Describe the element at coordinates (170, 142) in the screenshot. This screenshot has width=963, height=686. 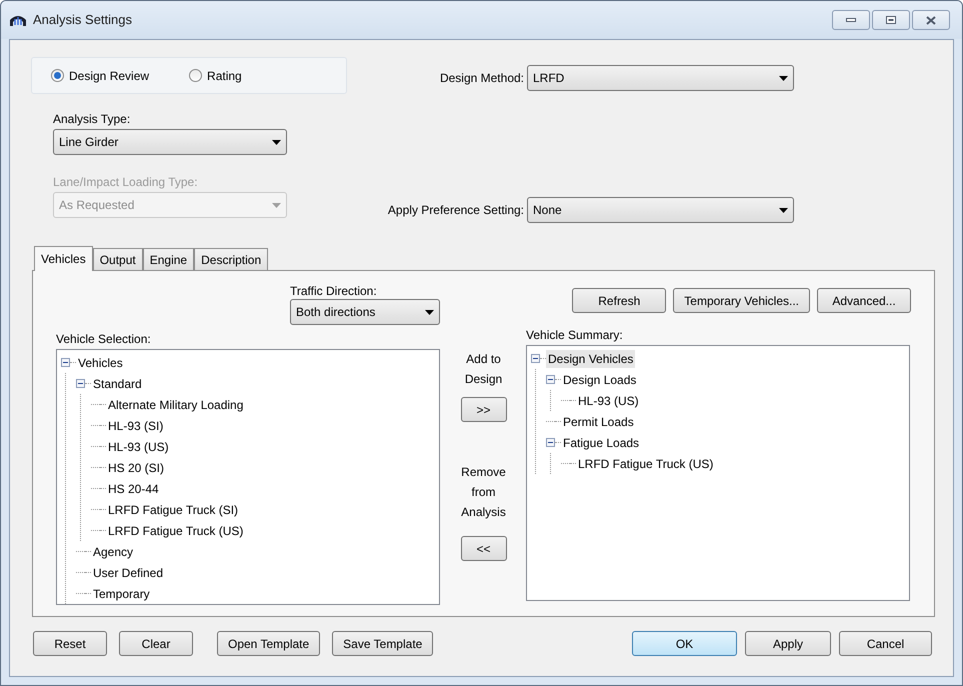
I see `dropdown: Line Girder` at that location.